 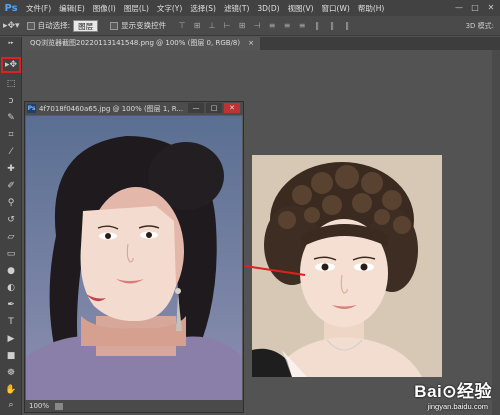 What do you see at coordinates (11, 65) in the screenshot?
I see `move-tool-icon: ▸✥` at bounding box center [11, 65].